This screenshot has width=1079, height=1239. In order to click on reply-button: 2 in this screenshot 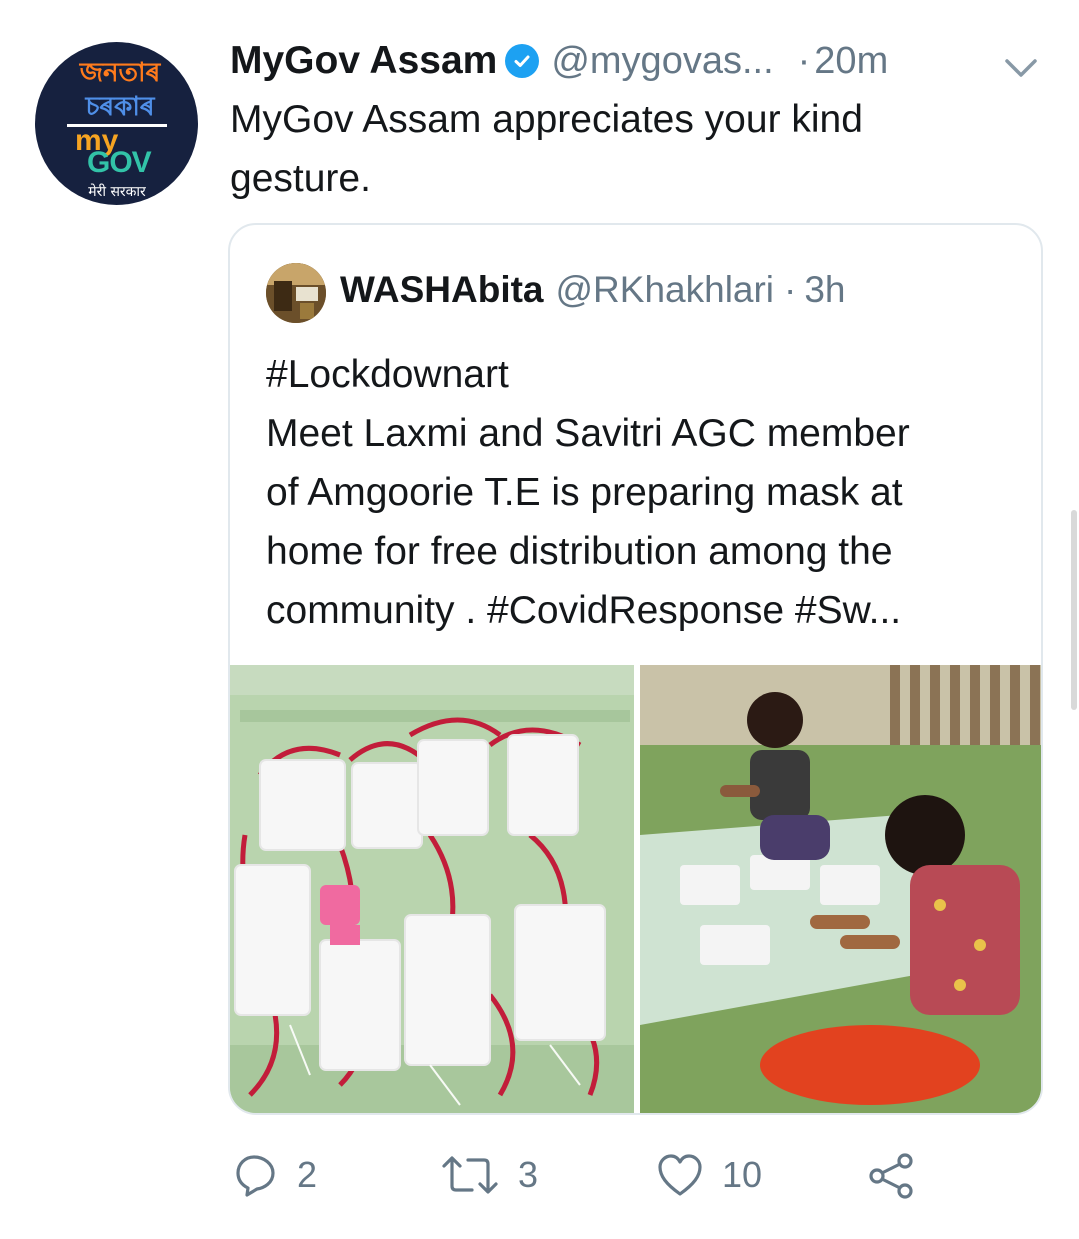, I will do `click(275, 1175)`.